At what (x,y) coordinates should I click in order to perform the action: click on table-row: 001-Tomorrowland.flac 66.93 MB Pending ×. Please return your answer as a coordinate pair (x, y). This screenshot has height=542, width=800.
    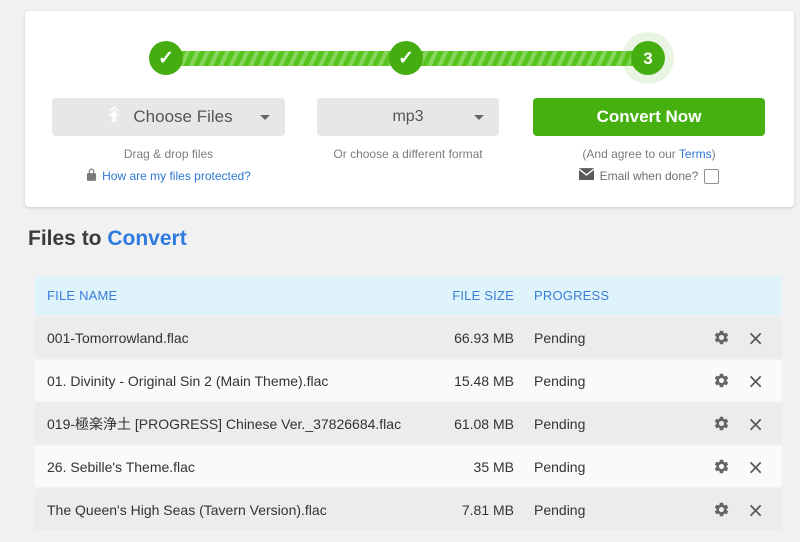
    Looking at the image, I should click on (408, 337).